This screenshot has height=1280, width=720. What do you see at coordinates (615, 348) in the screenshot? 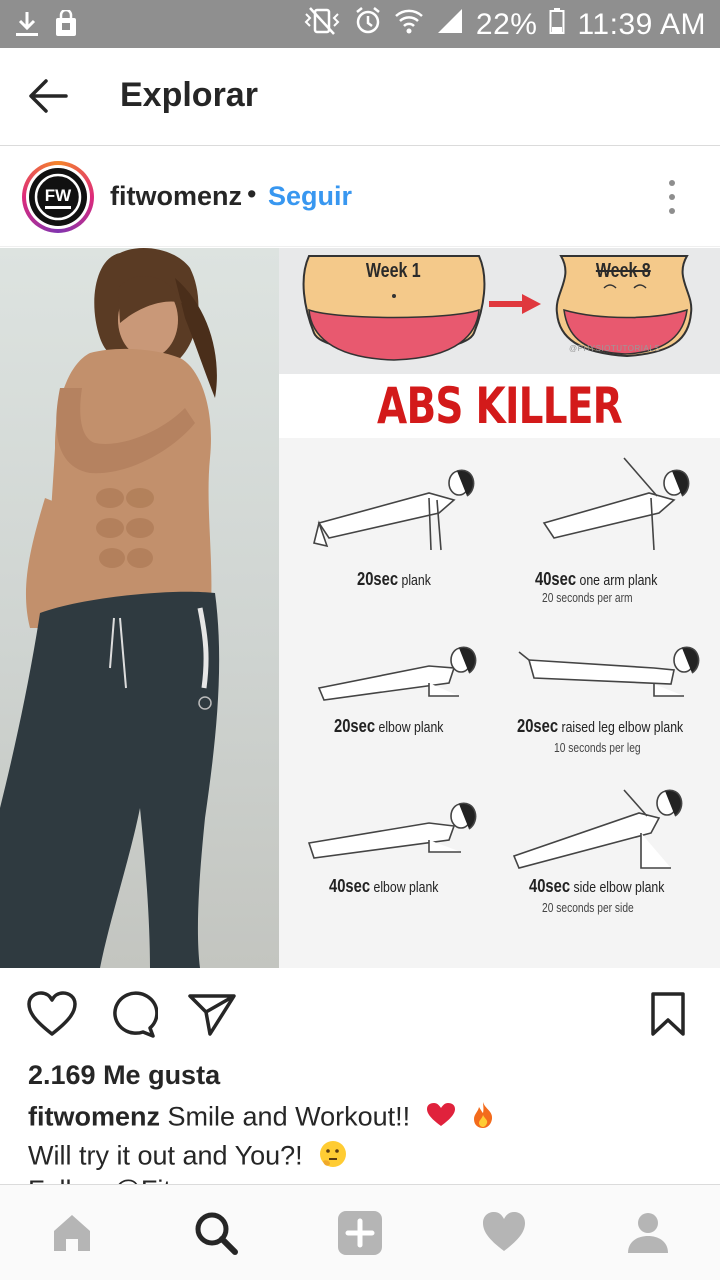
I see `watermark: @PHYSIOTUTORIALS` at bounding box center [615, 348].